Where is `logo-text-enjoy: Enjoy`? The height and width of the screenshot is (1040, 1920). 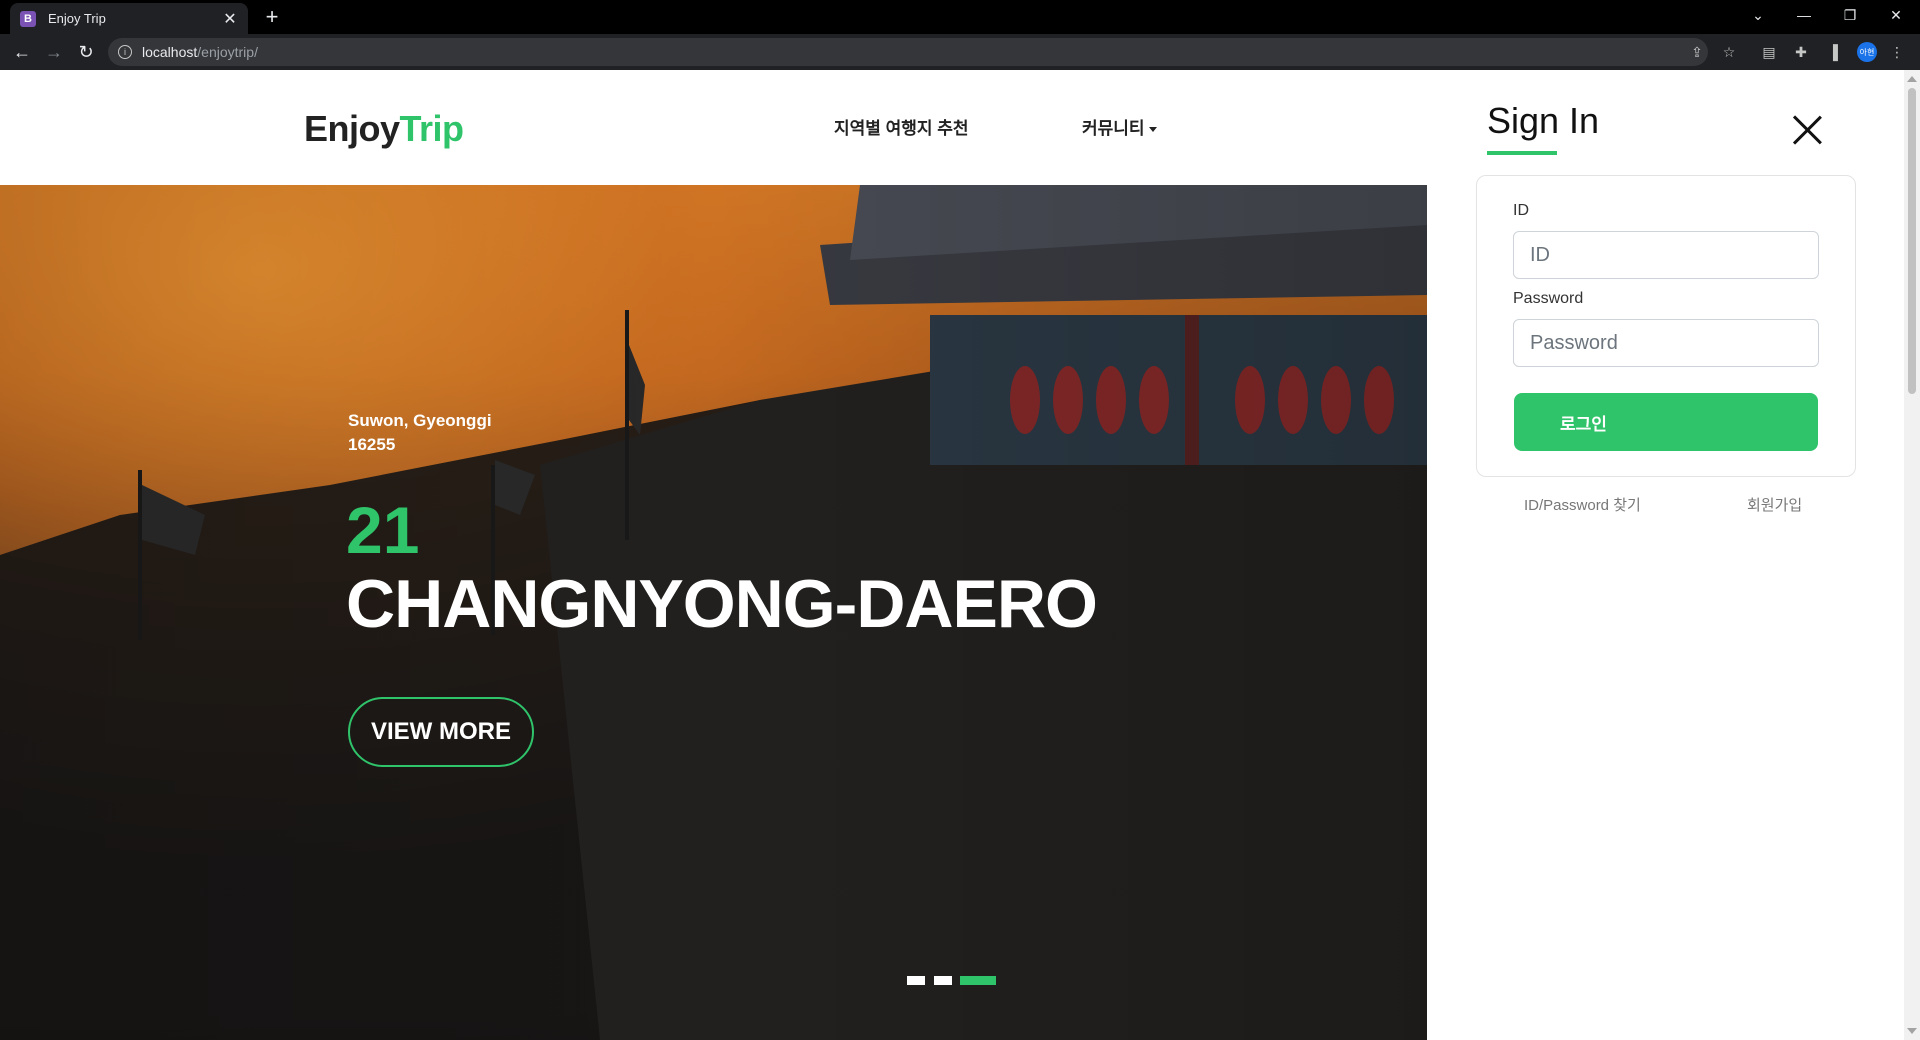
logo-text-enjoy: Enjoy is located at coordinates (352, 128).